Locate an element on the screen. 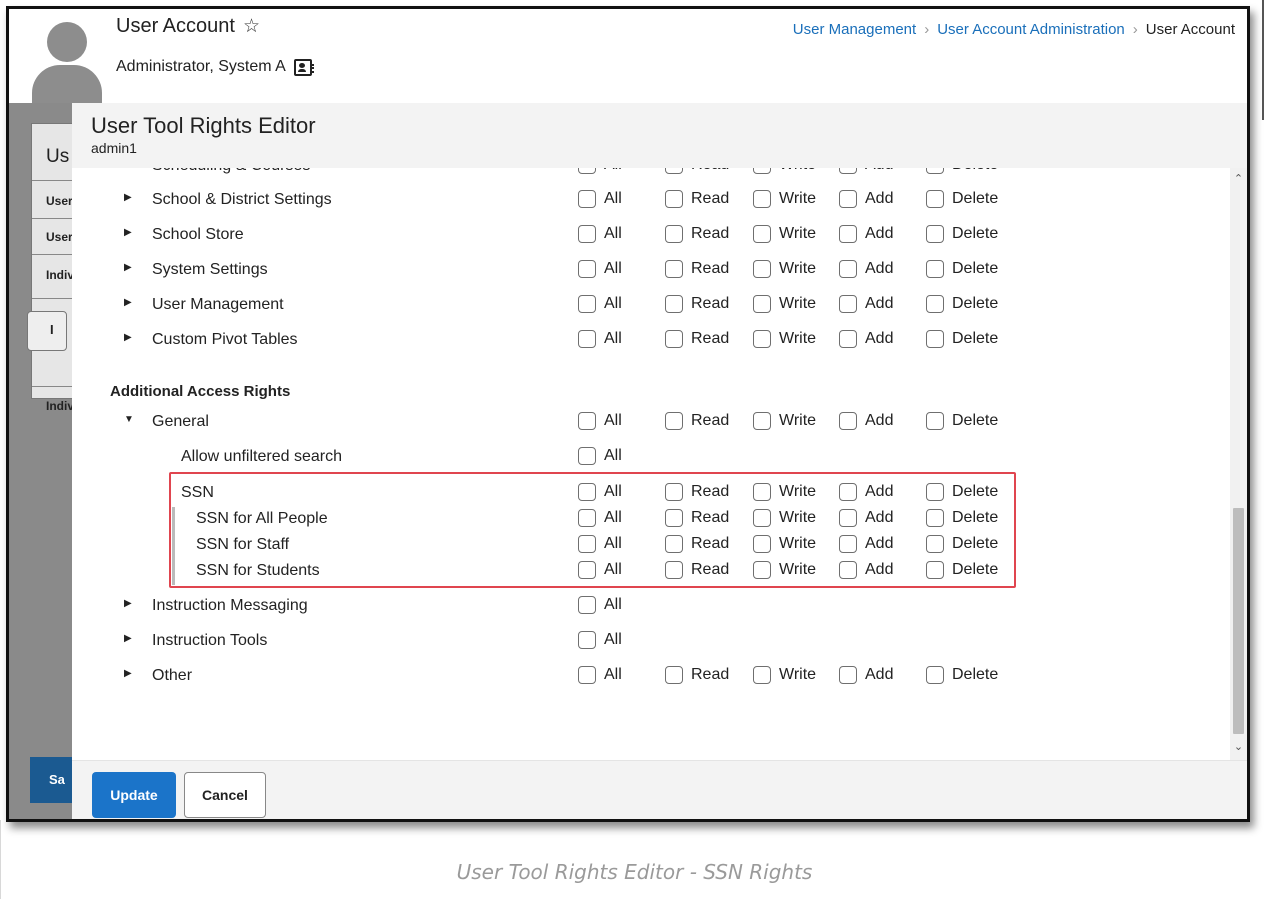  tool-row-general-all-checkbox: All is located at coordinates (600, 421).